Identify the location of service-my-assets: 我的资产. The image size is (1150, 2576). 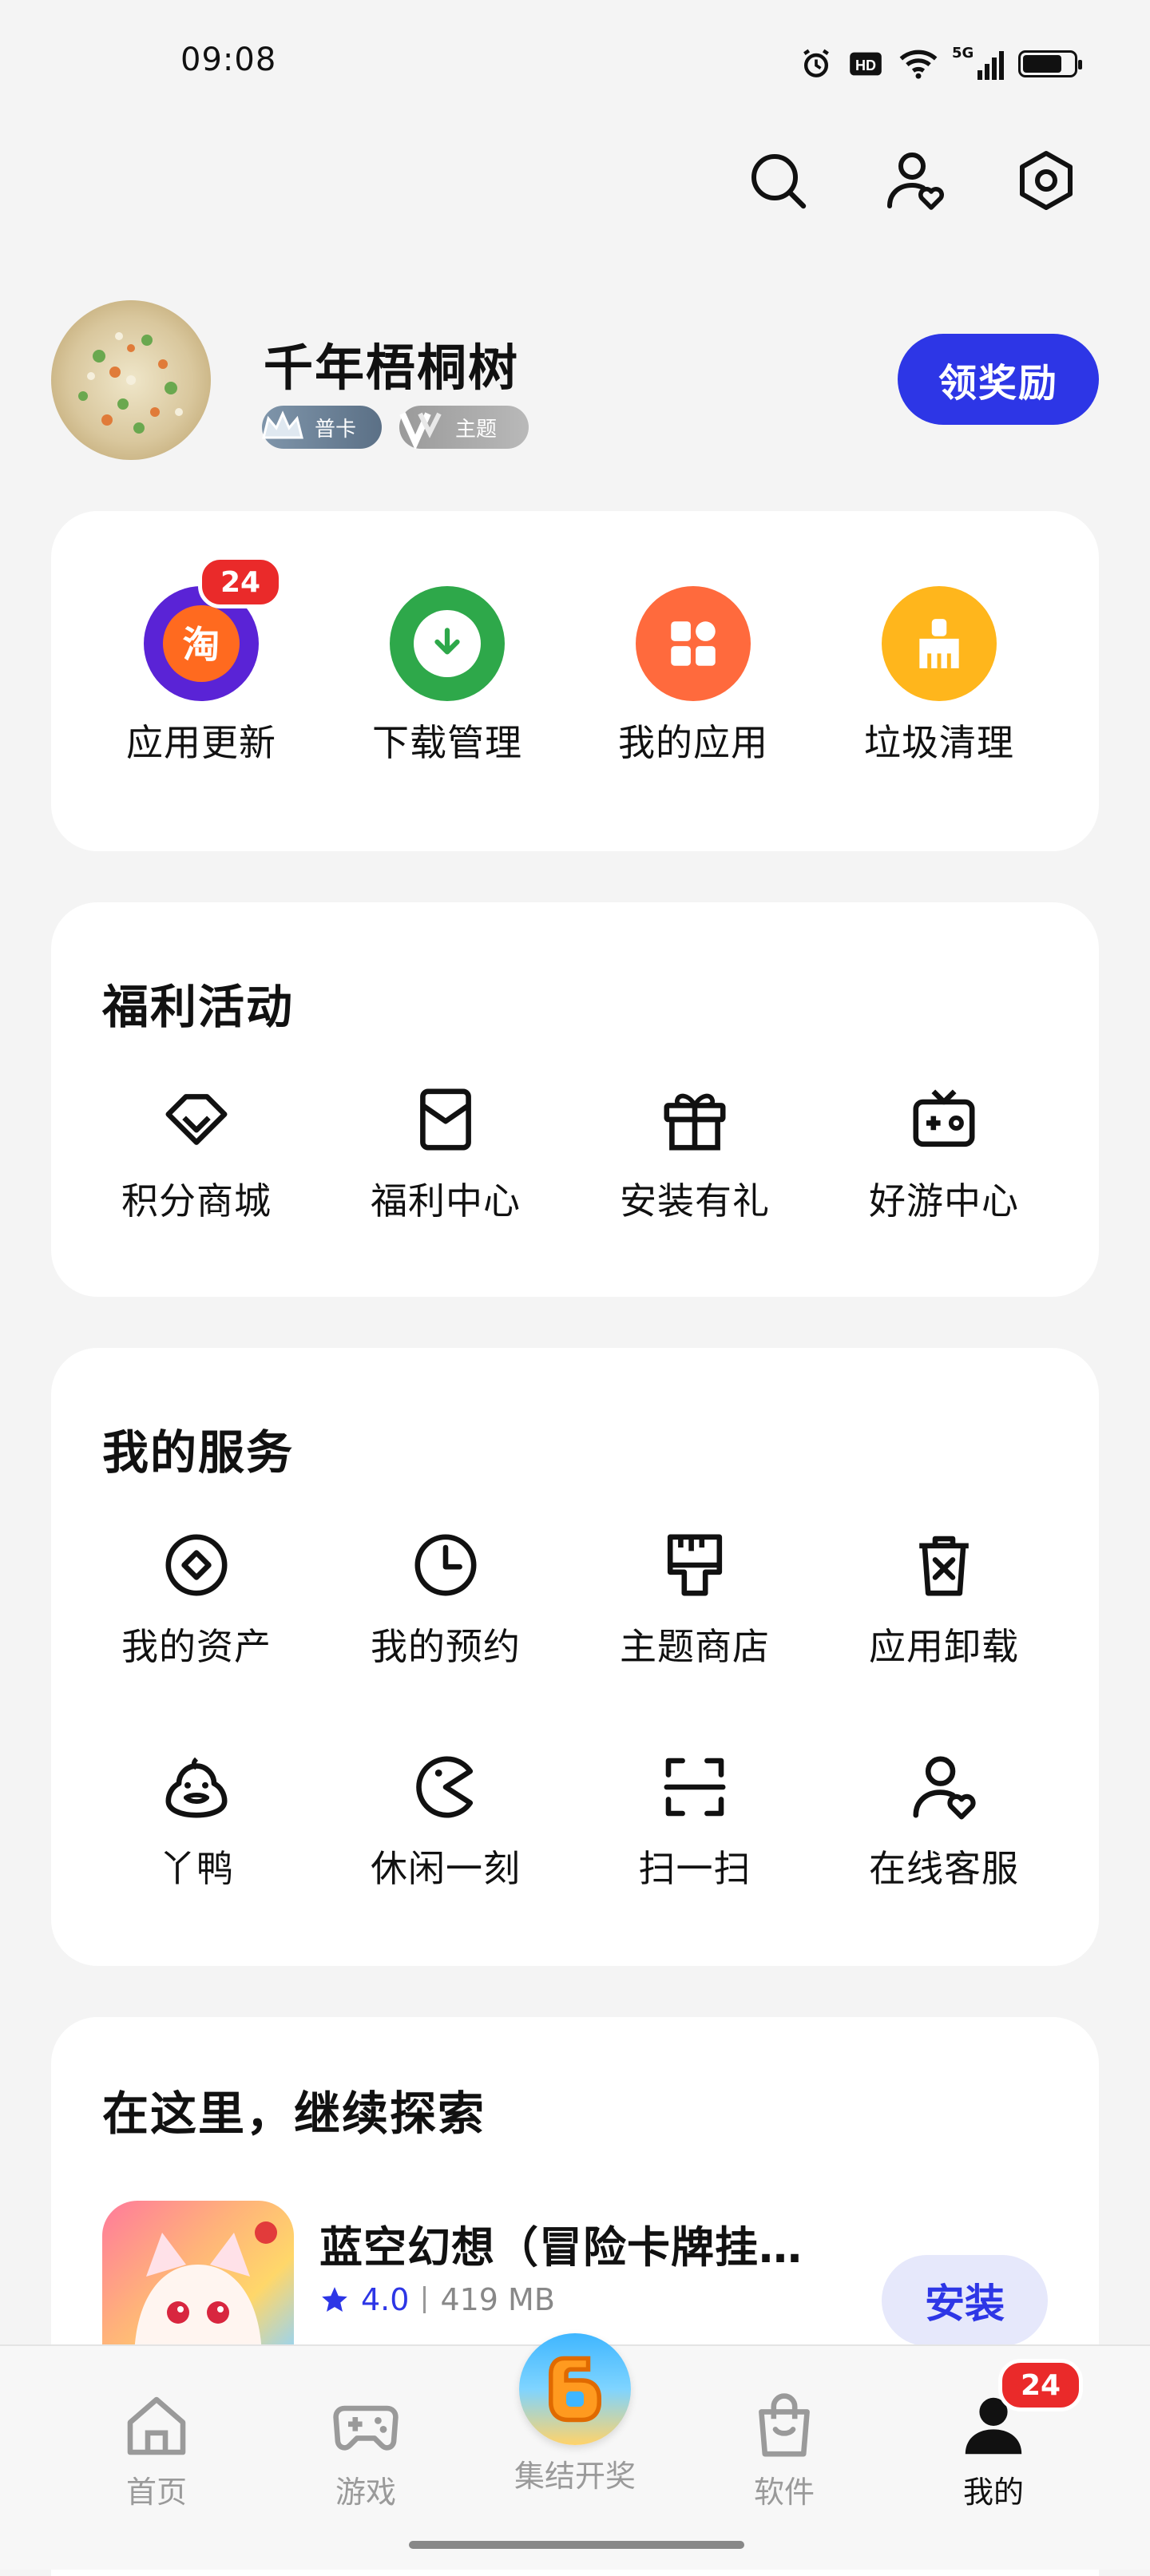
(197, 1597).